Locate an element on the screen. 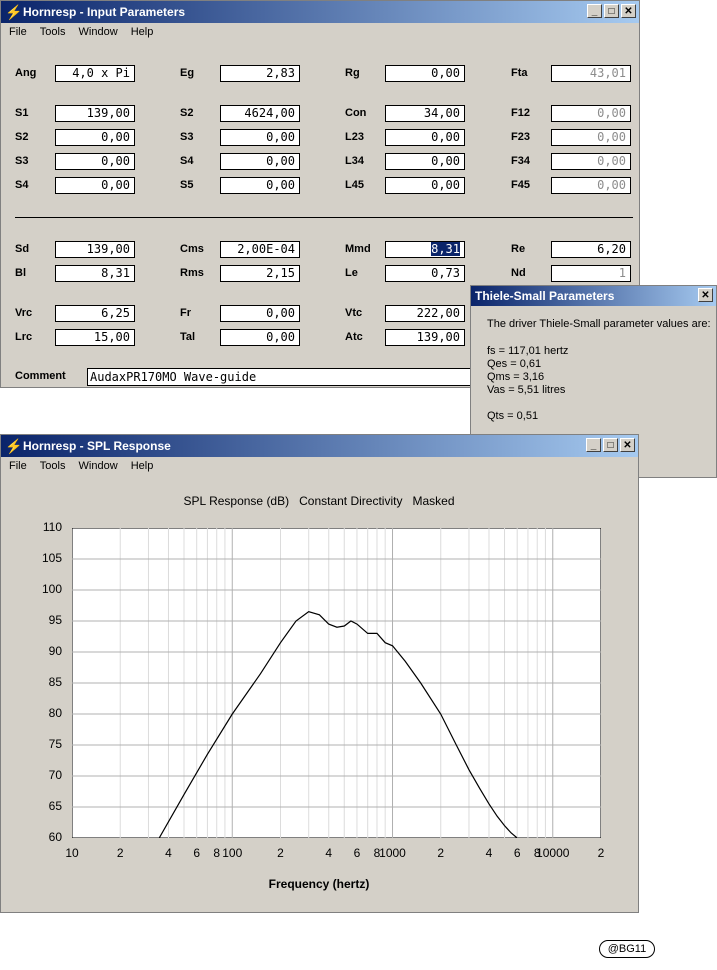  spl-maximize-button: □ is located at coordinates (610, 445).